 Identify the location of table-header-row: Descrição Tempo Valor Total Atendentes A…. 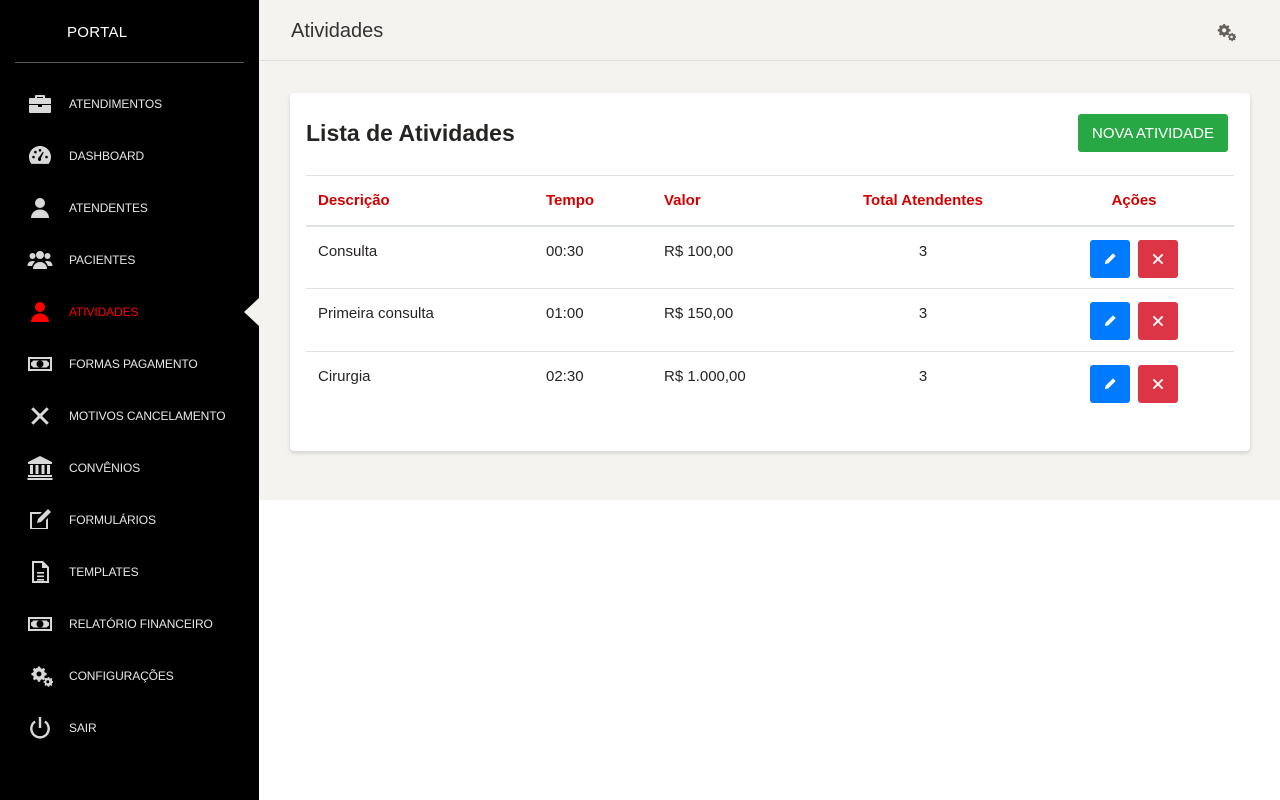
(770, 200).